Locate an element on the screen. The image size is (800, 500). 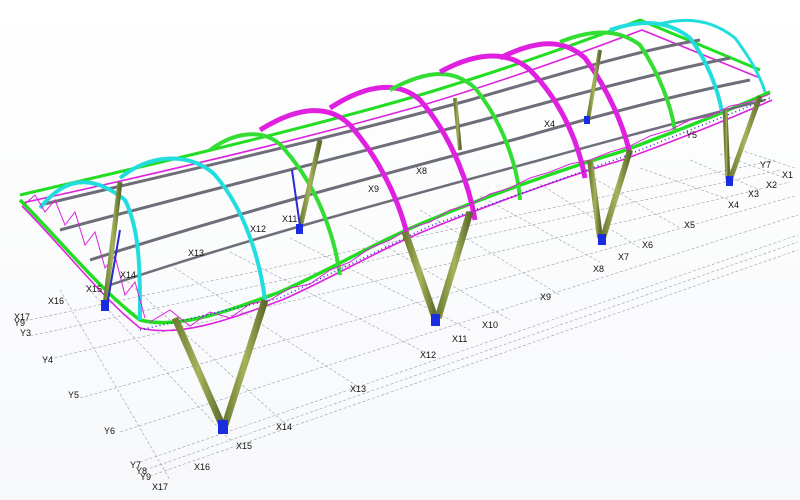
axis-label: X5 is located at coordinates (689, 225).